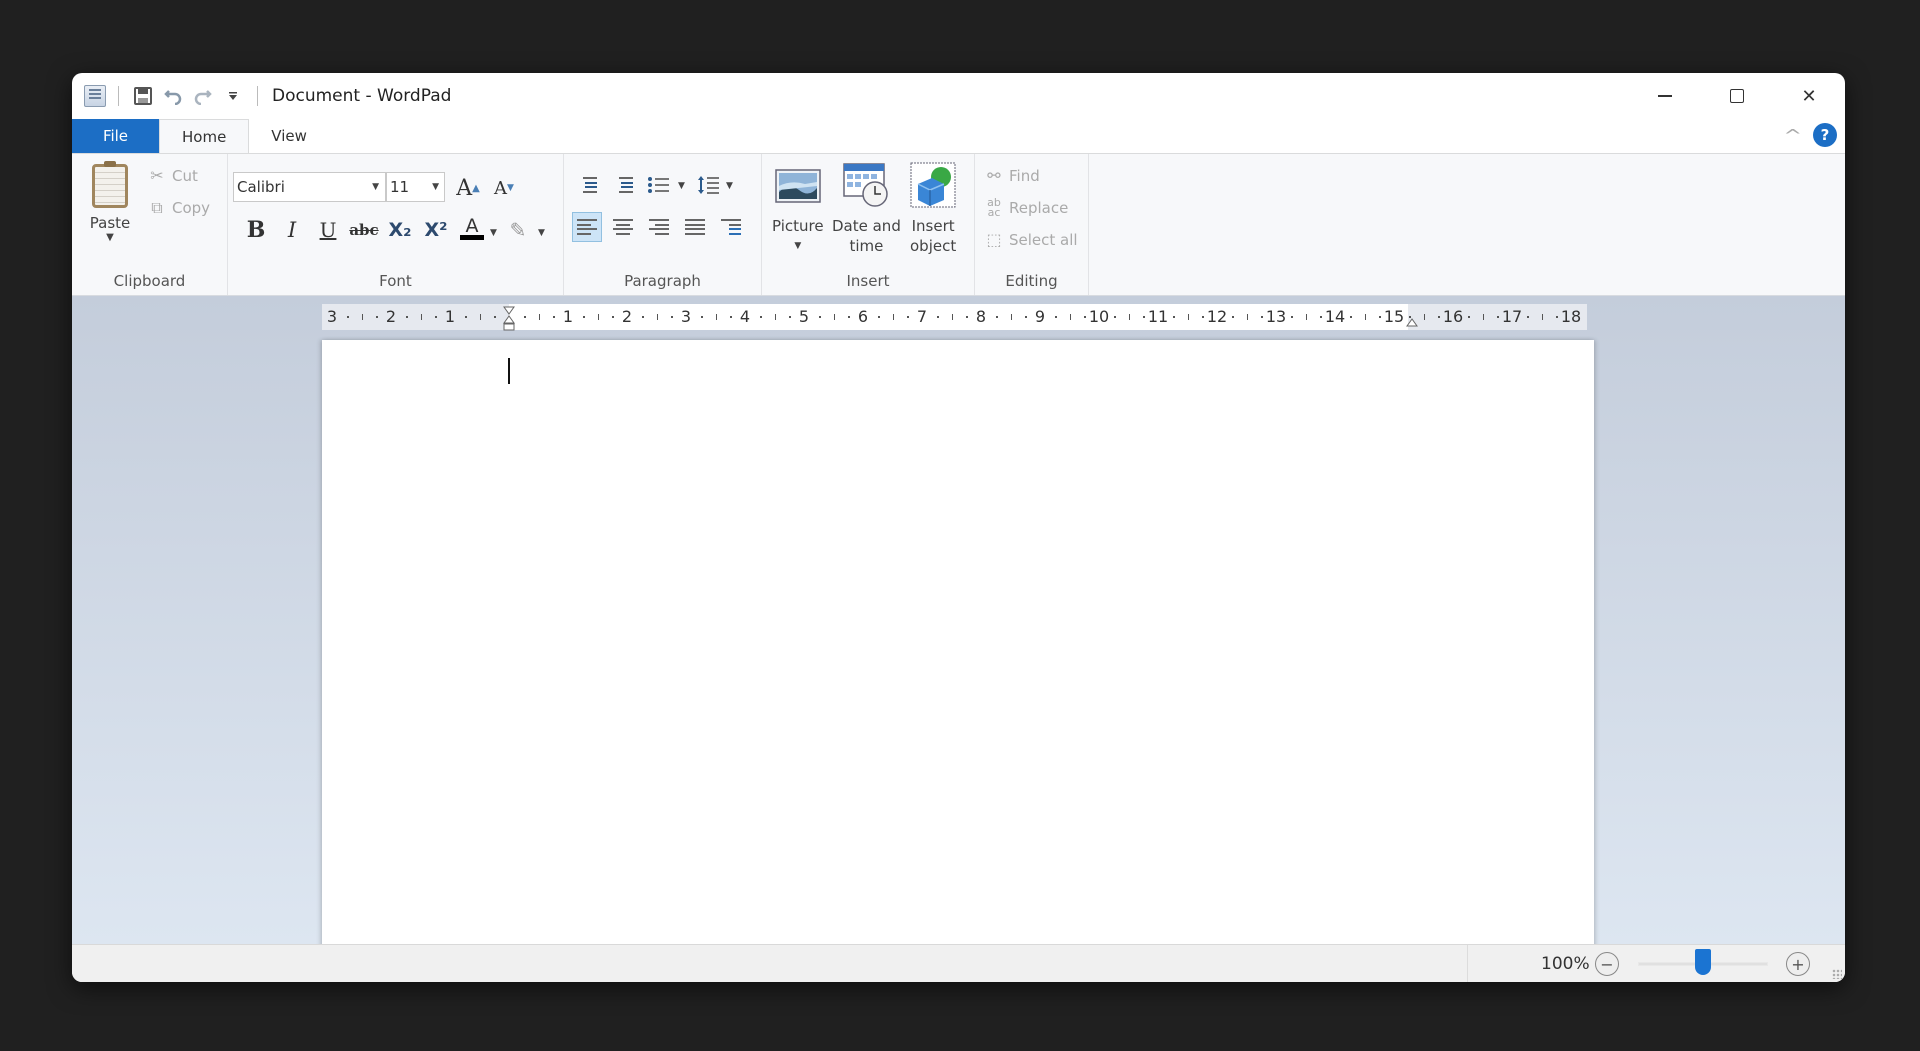 This screenshot has height=1051, width=1920. What do you see at coordinates (1792, 135) in the screenshot?
I see `collapse-ribbon-icon: ^` at bounding box center [1792, 135].